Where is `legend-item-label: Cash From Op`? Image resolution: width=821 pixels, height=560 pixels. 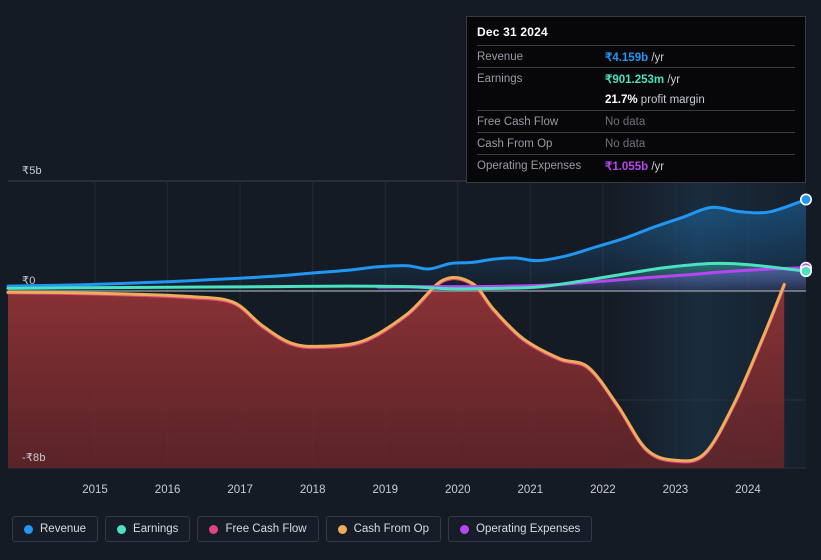 legend-item-label: Cash From Op is located at coordinates (391, 529).